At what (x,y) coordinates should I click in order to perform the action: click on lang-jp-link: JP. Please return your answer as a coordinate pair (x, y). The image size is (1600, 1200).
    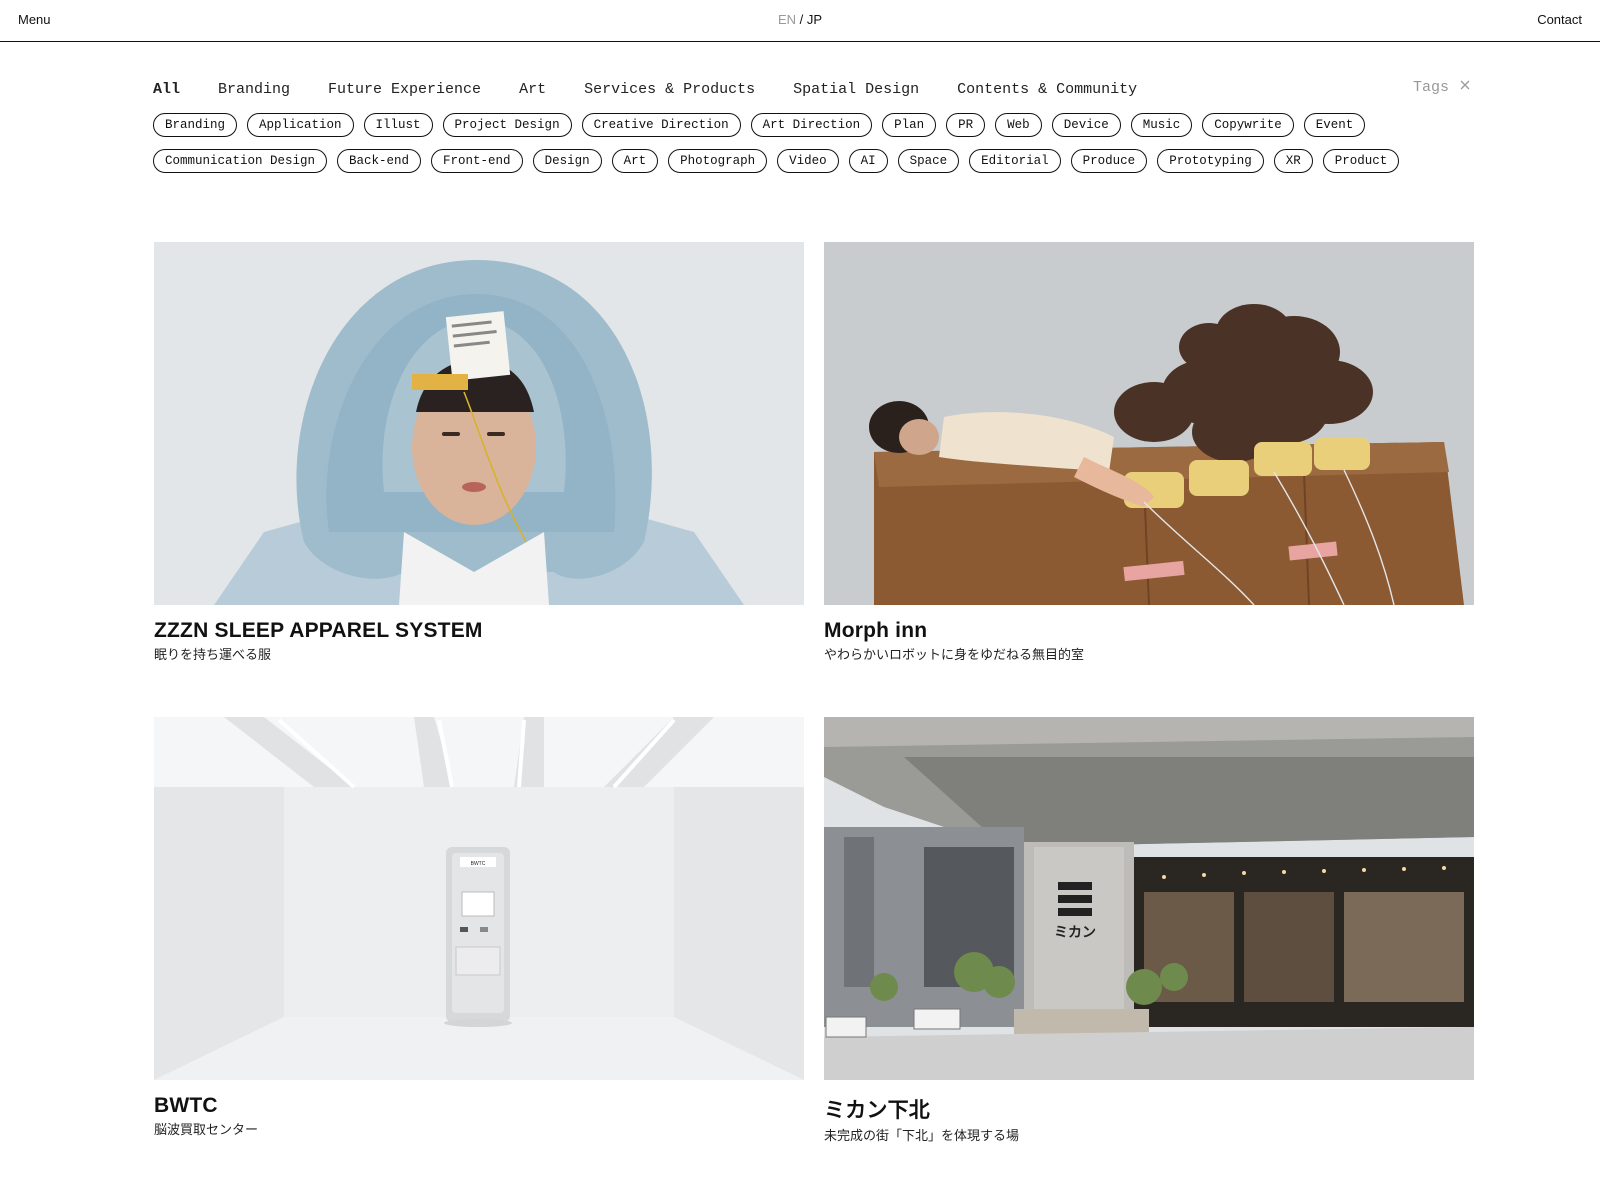
    Looking at the image, I should click on (814, 19).